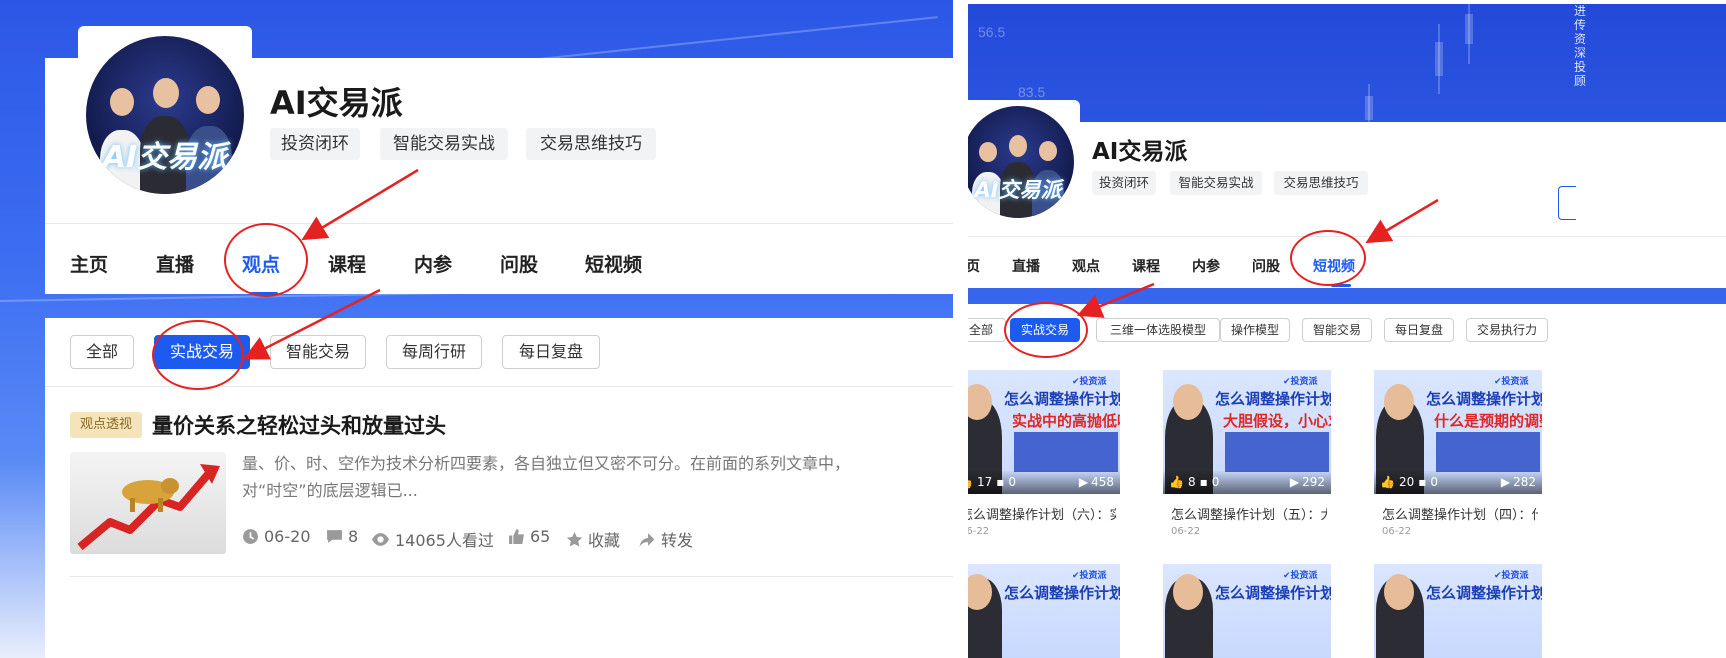 The width and height of the screenshot is (1726, 658). I want to click on video-cover-subtitle-1: 实战中的高抛低吸, so click(1066, 421).